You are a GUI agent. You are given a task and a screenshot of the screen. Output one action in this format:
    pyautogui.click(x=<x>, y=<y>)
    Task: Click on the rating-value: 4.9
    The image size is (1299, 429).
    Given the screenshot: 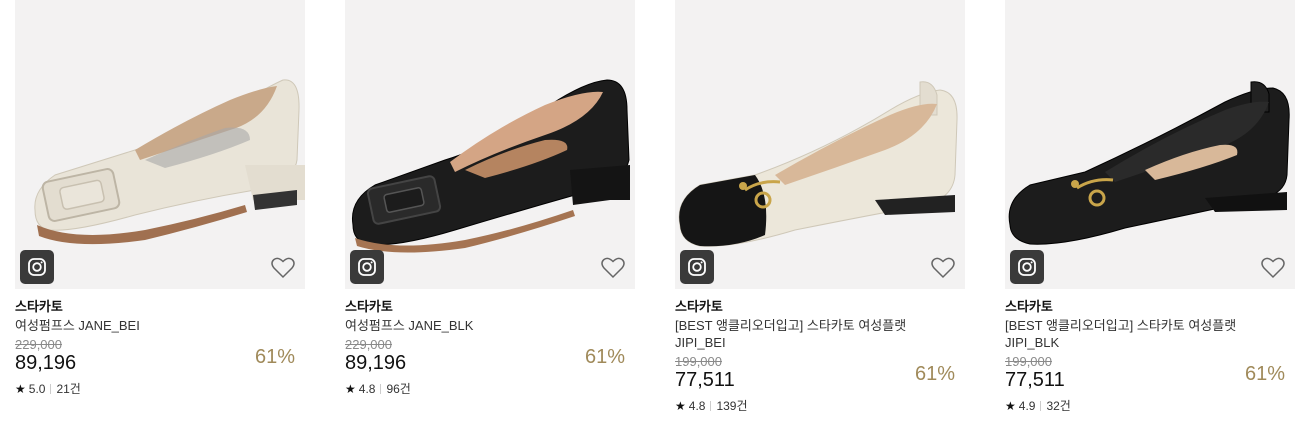 What is the action you would take?
    pyautogui.click(x=1027, y=406)
    